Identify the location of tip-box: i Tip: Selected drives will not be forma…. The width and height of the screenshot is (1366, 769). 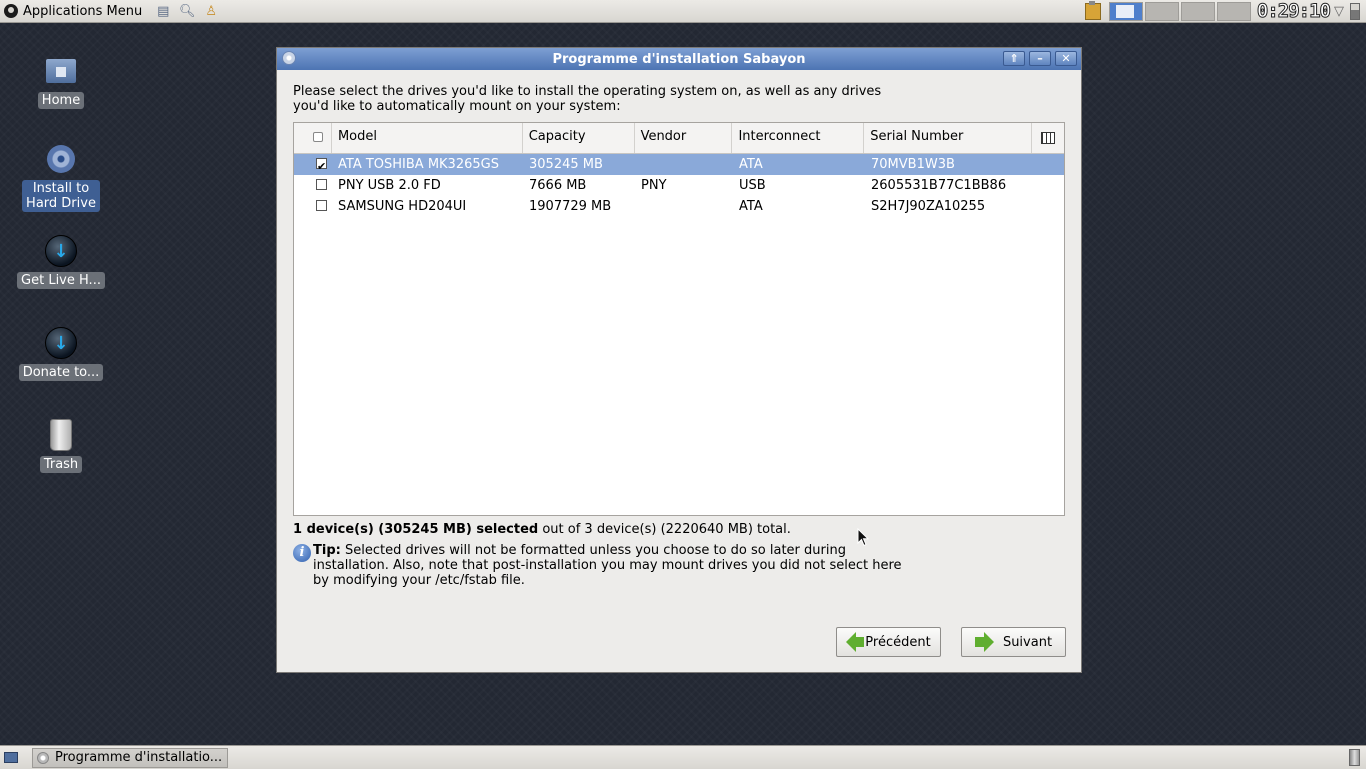
(603, 565).